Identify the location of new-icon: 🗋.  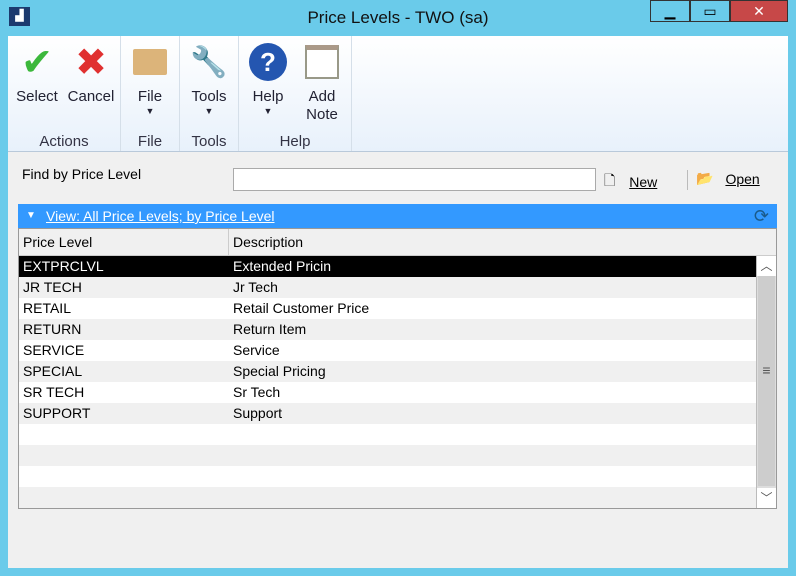
(610, 180).